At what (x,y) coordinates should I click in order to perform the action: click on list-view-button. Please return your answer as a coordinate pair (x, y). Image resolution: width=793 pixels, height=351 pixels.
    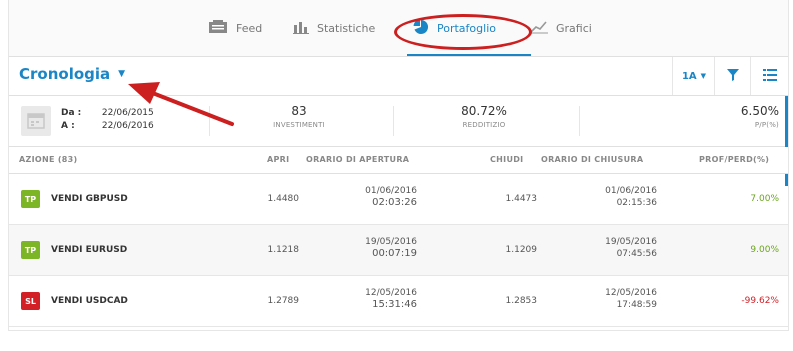
    Looking at the image, I should click on (769, 76).